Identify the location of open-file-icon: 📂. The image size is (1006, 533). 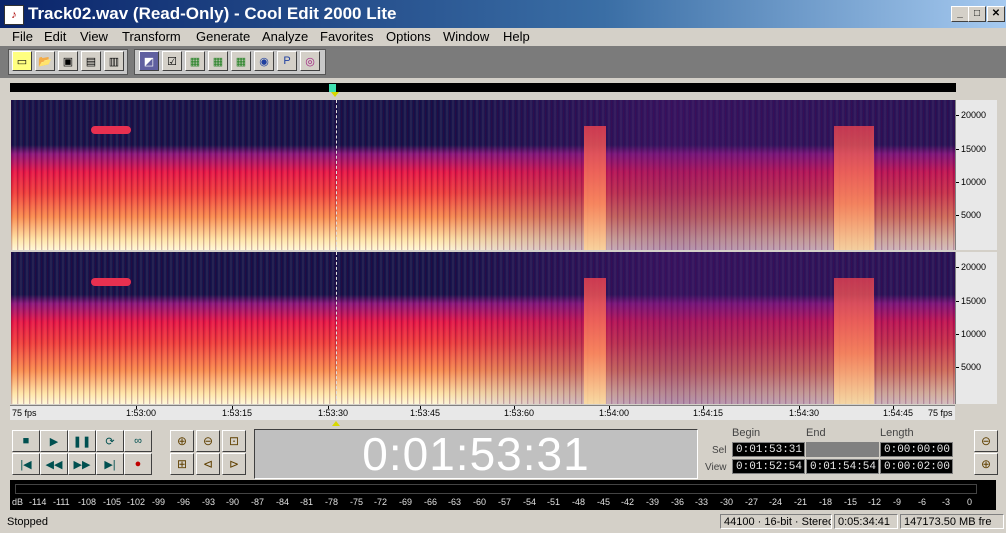
(45, 61).